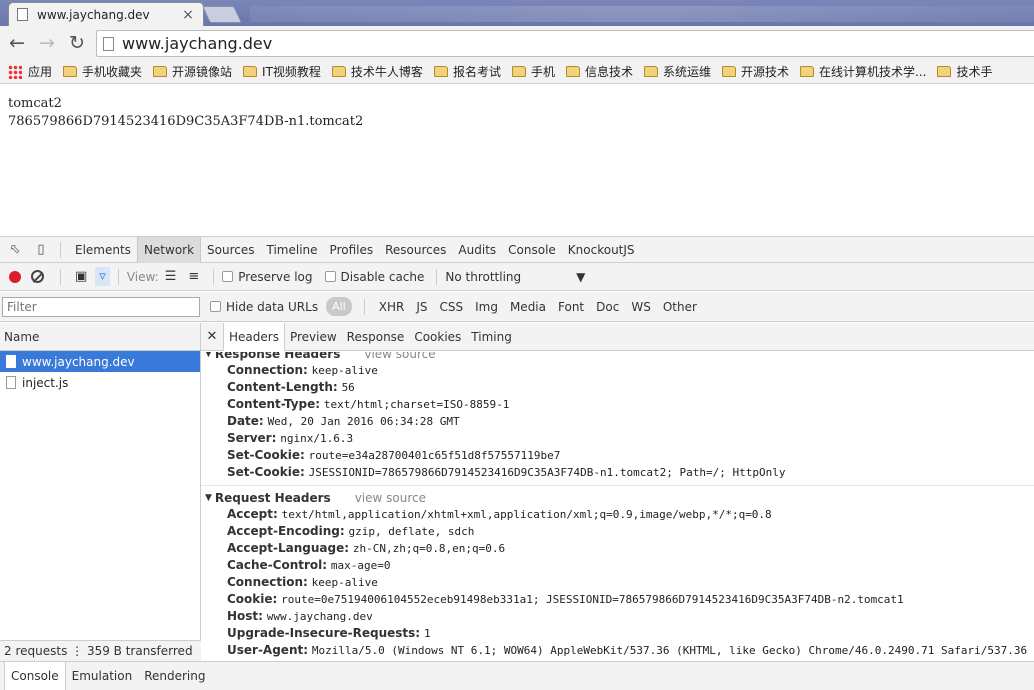 The height and width of the screenshot is (690, 1034). I want to click on request-name: www.jaychang.dev, so click(78, 361).